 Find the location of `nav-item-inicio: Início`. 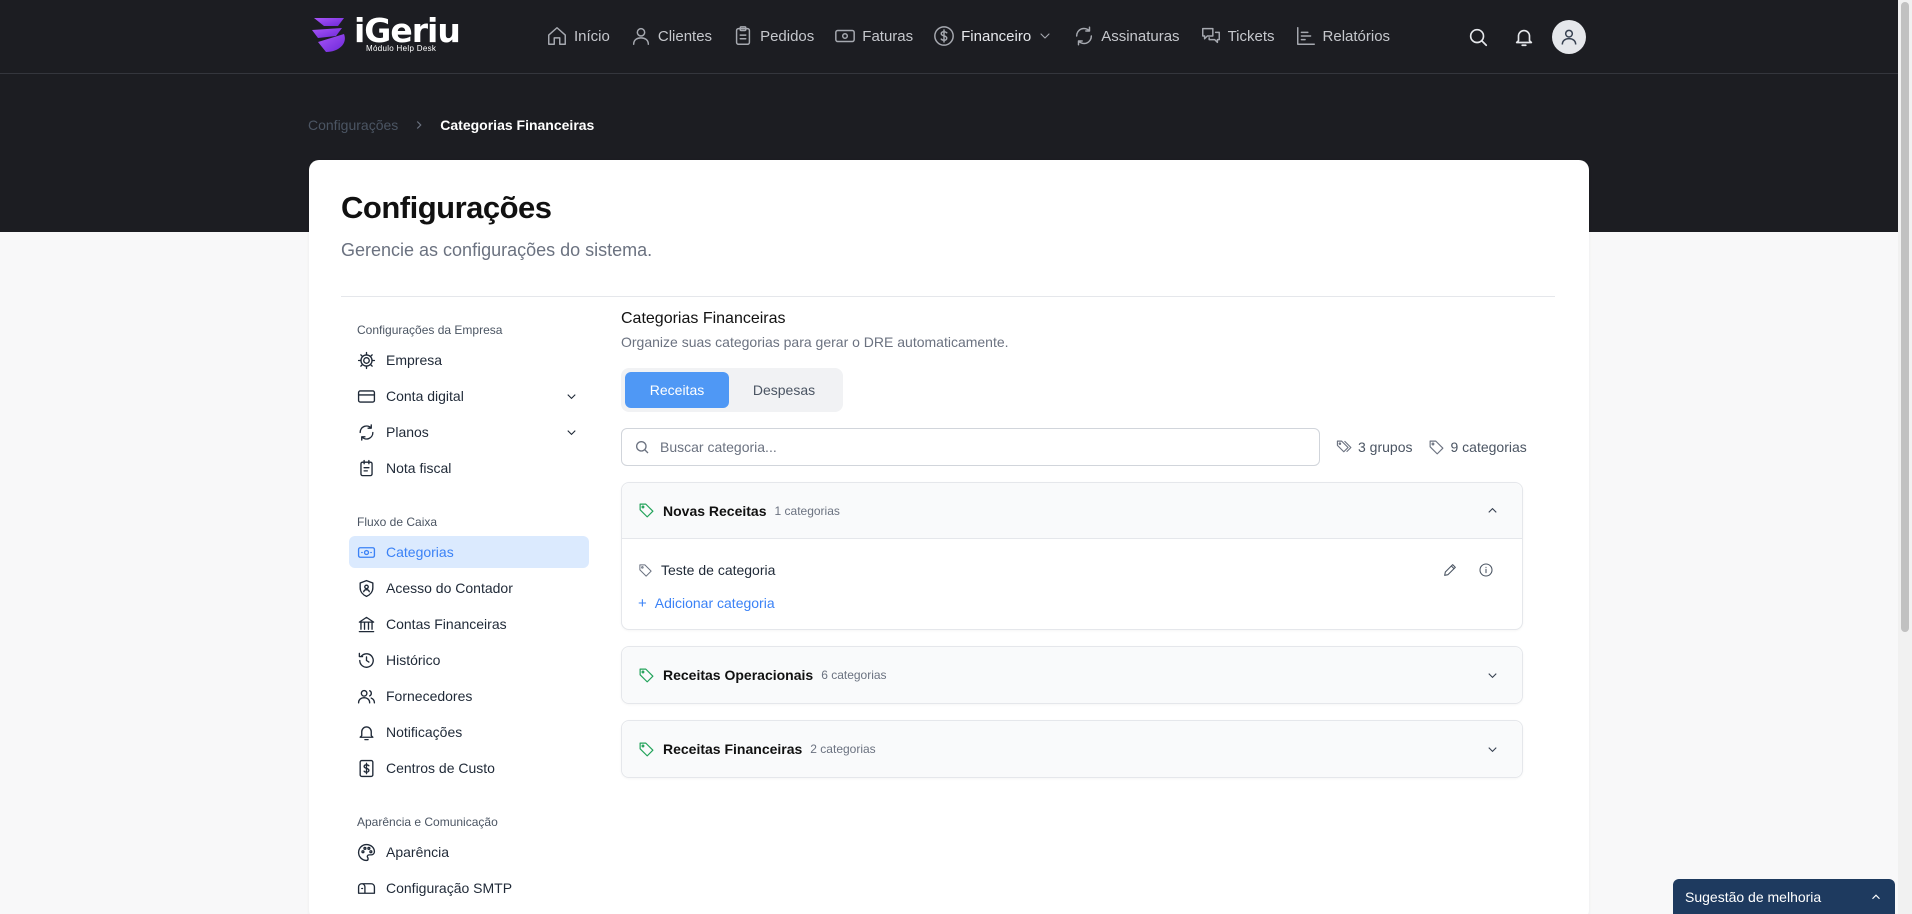

nav-item-inicio: Início is located at coordinates (578, 36).